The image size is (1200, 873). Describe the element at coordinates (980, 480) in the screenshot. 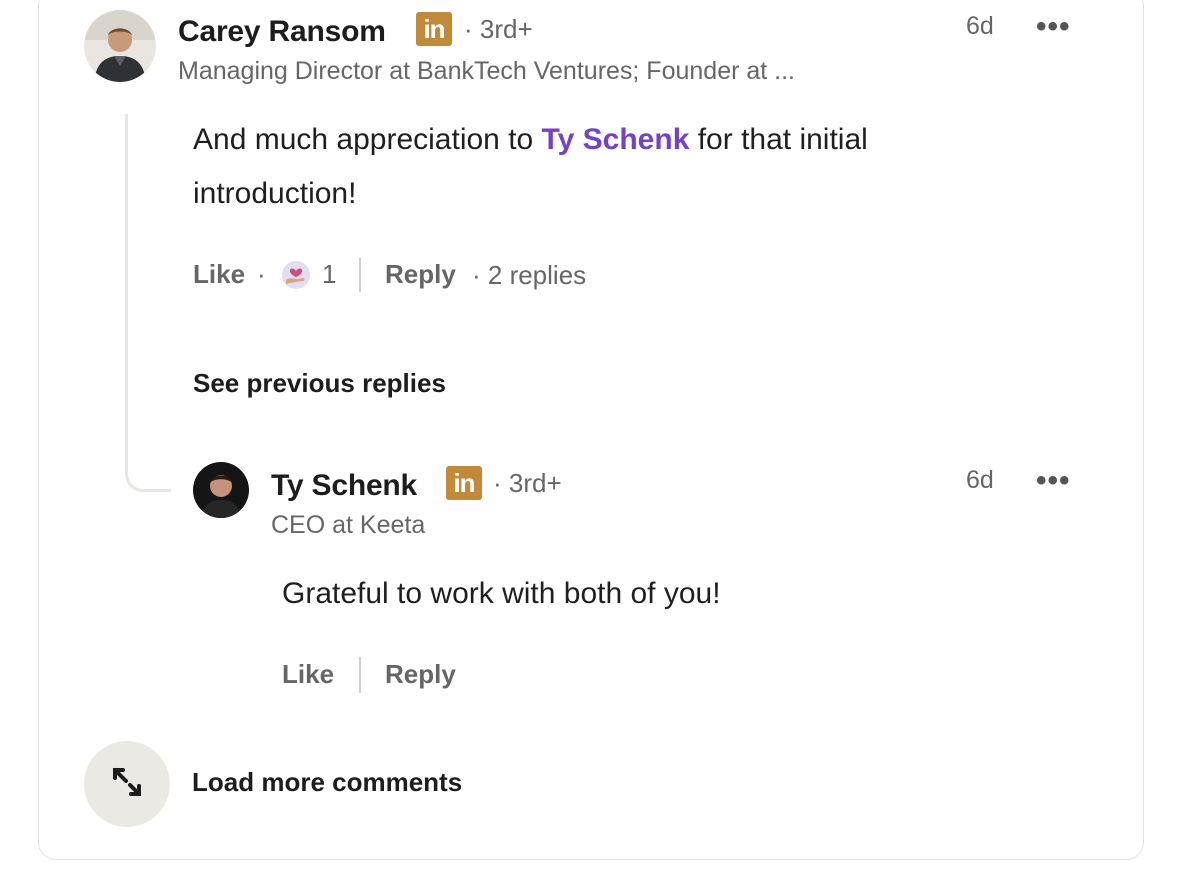

I see `reply-timestamp: 6d` at that location.